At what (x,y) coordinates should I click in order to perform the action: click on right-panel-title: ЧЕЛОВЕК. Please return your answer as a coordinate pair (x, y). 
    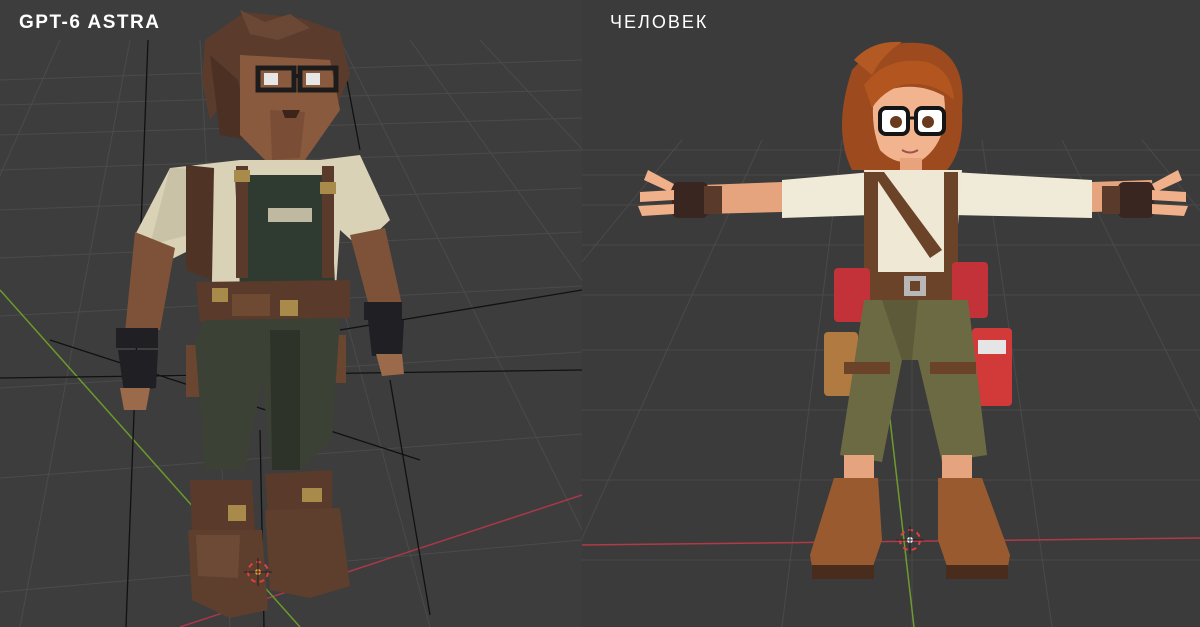
    Looking at the image, I should click on (659, 22).